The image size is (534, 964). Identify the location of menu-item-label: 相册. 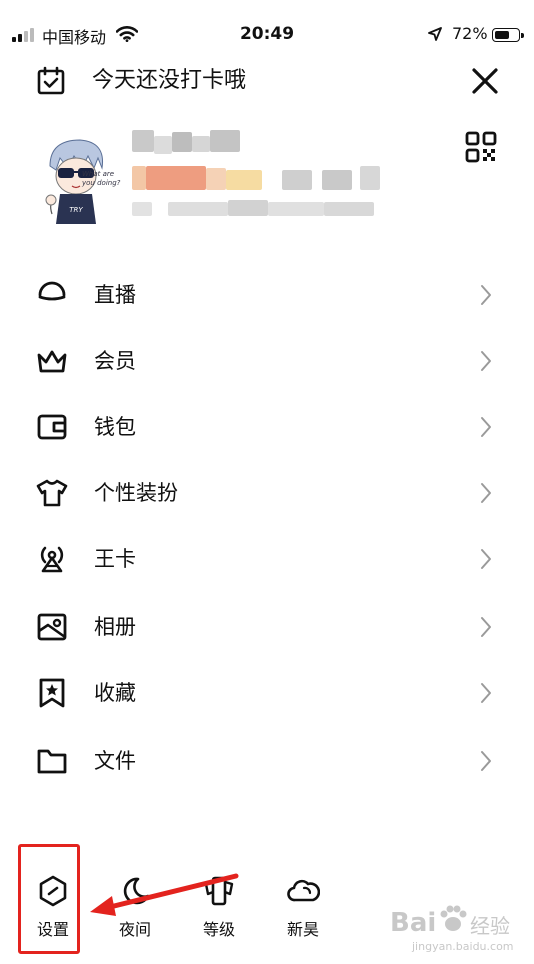
(115, 627).